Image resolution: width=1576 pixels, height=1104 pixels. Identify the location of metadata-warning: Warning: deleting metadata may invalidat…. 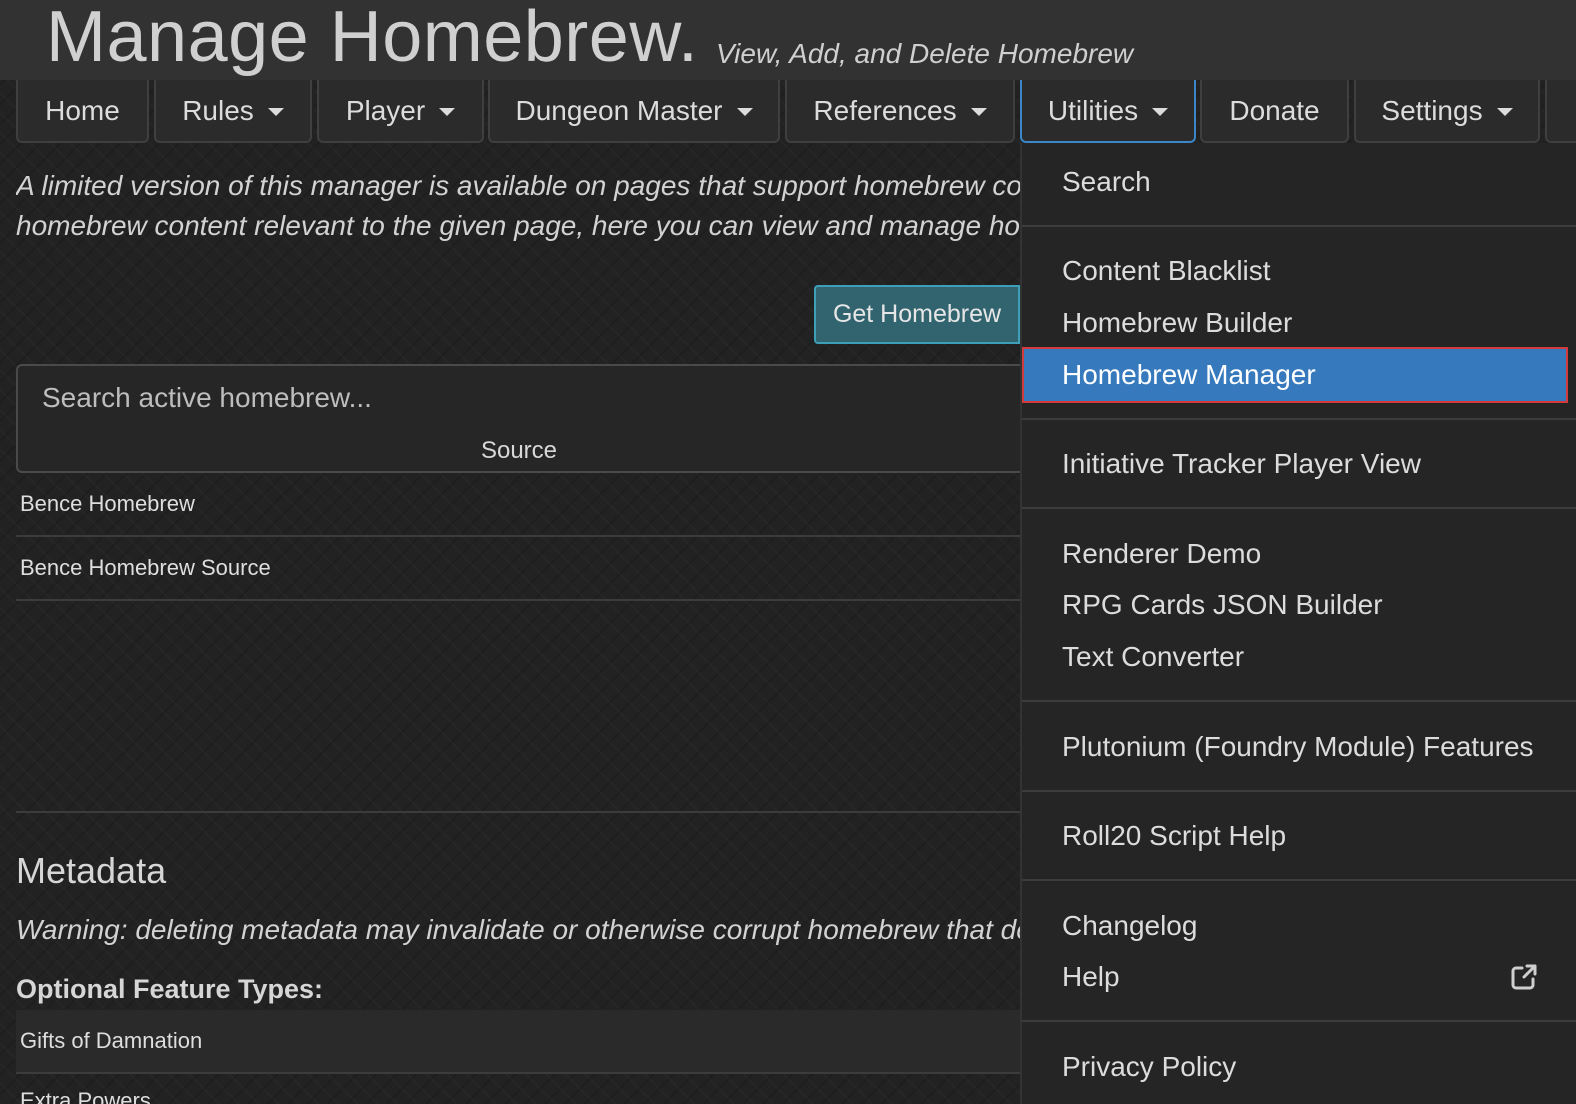
(518, 929).